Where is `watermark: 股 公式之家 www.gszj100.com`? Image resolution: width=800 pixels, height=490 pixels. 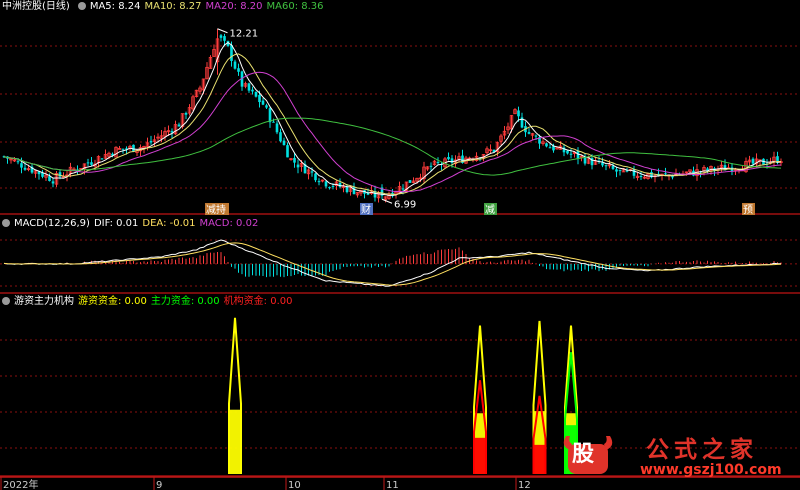 watermark: 股 公式之家 www.gszj100.com is located at coordinates (675, 458).